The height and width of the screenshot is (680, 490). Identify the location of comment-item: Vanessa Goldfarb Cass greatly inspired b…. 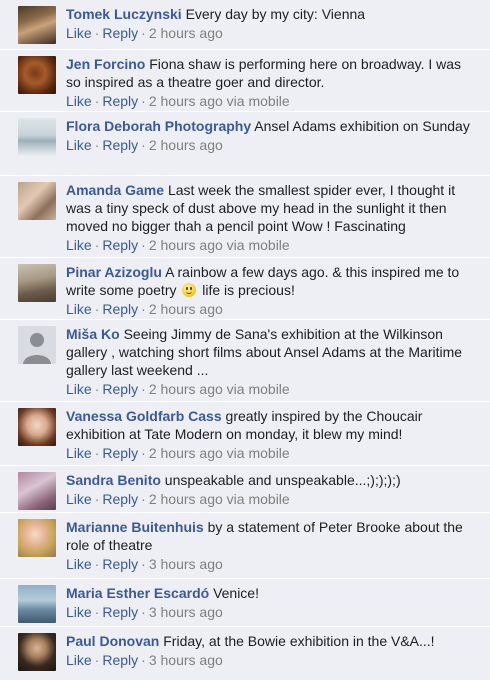
(245, 434).